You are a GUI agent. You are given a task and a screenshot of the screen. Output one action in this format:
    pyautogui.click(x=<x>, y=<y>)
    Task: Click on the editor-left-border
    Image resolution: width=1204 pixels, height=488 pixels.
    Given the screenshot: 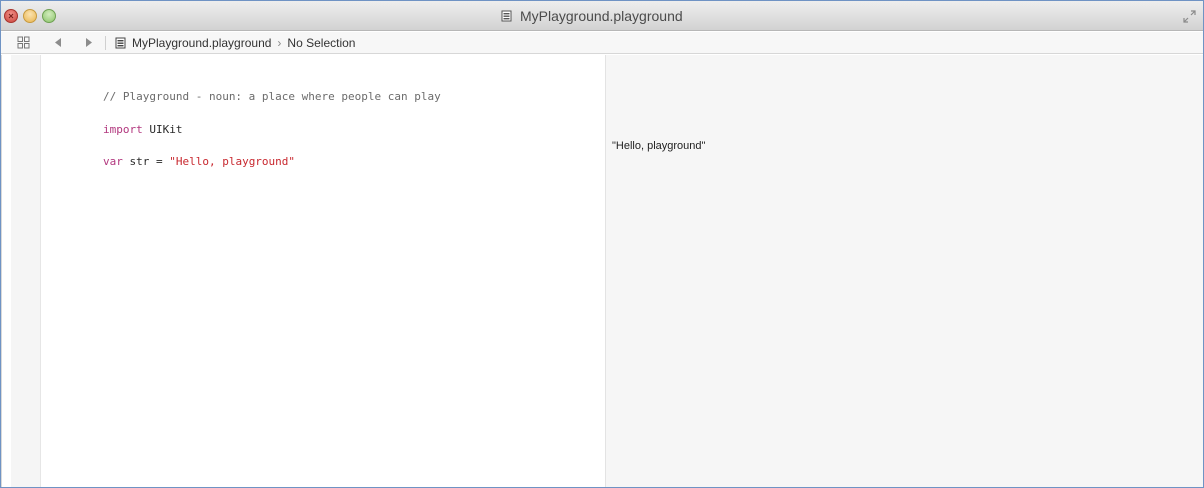 What is the action you would take?
    pyautogui.click(x=1, y=271)
    